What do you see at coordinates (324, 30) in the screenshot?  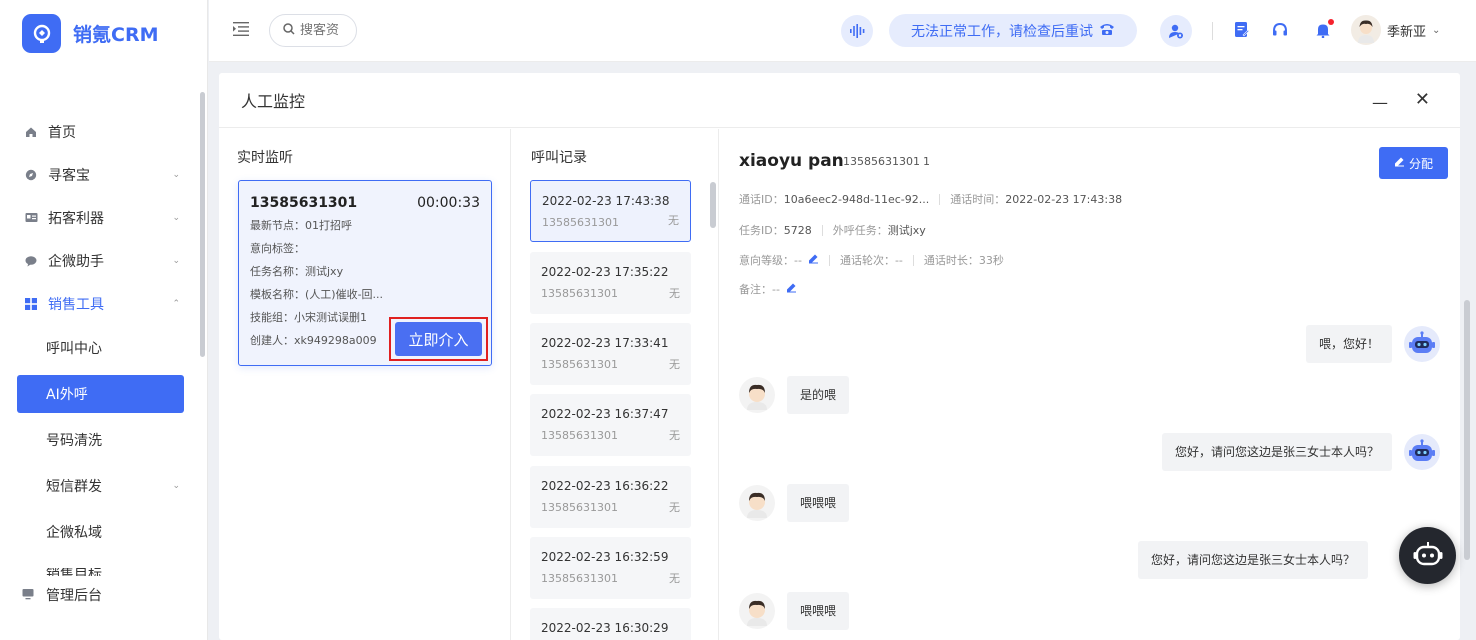 I see `search-input` at bounding box center [324, 30].